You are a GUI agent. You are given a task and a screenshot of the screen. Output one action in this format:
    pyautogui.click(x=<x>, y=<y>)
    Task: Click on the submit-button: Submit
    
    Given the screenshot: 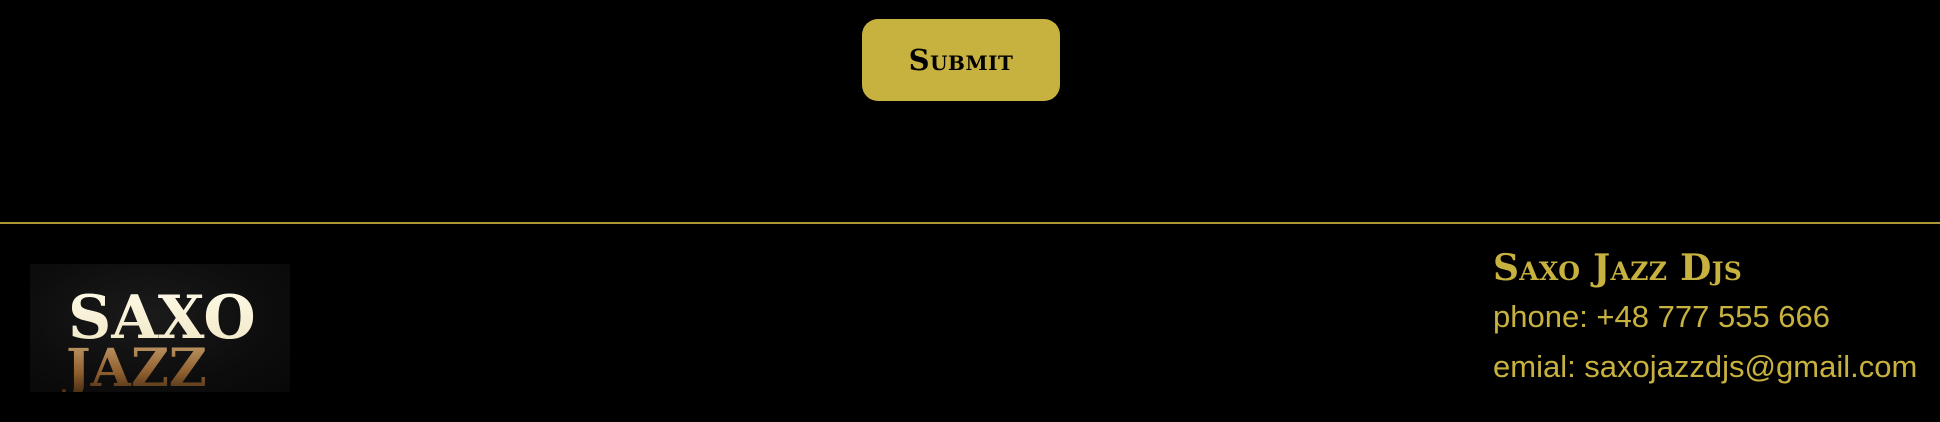 What is the action you would take?
    pyautogui.click(x=961, y=60)
    